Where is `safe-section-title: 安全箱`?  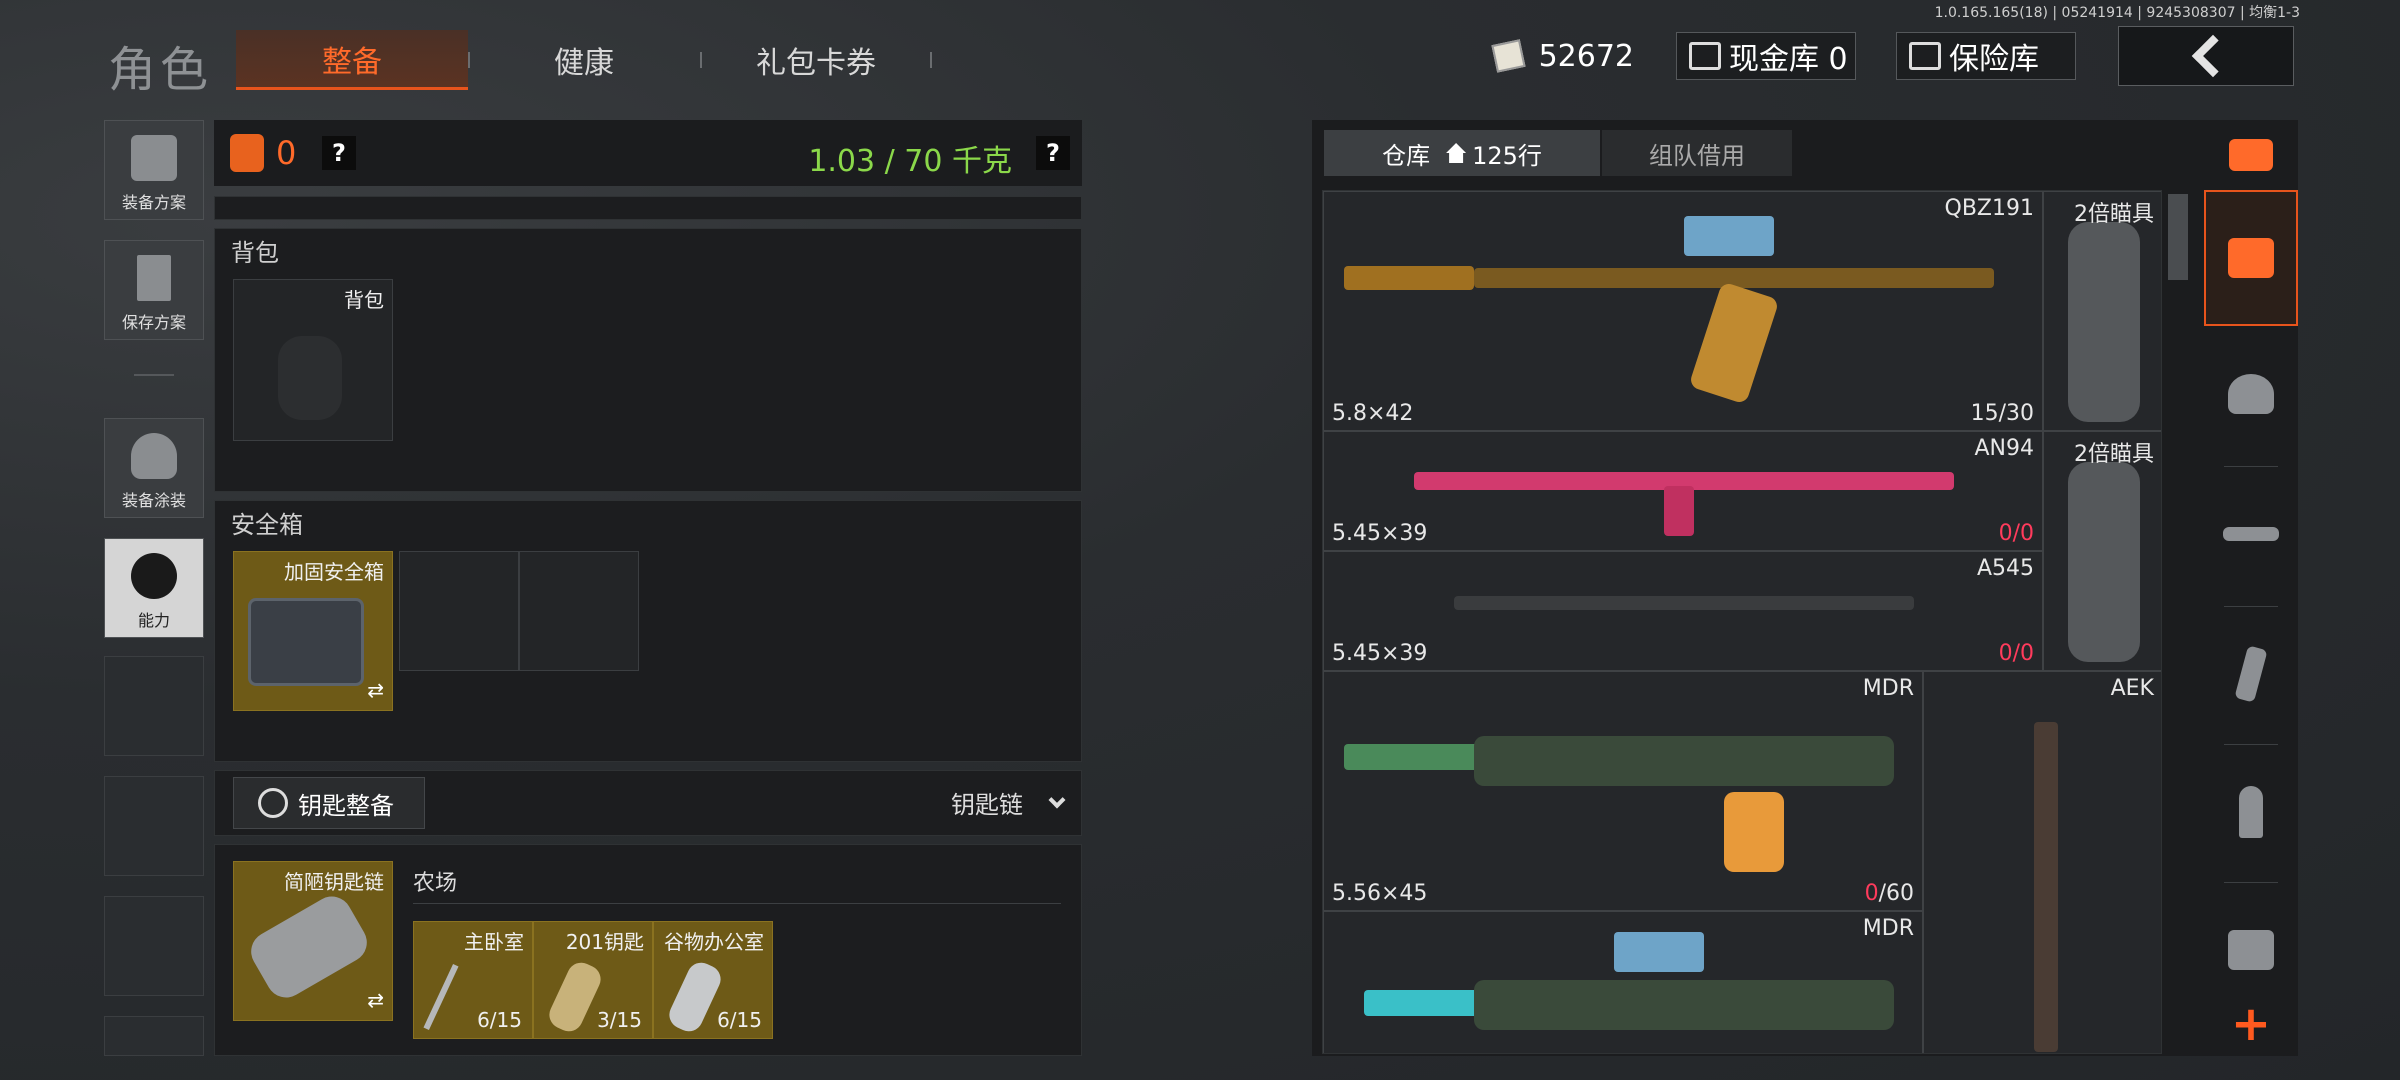 safe-section-title: 安全箱 is located at coordinates (267, 525).